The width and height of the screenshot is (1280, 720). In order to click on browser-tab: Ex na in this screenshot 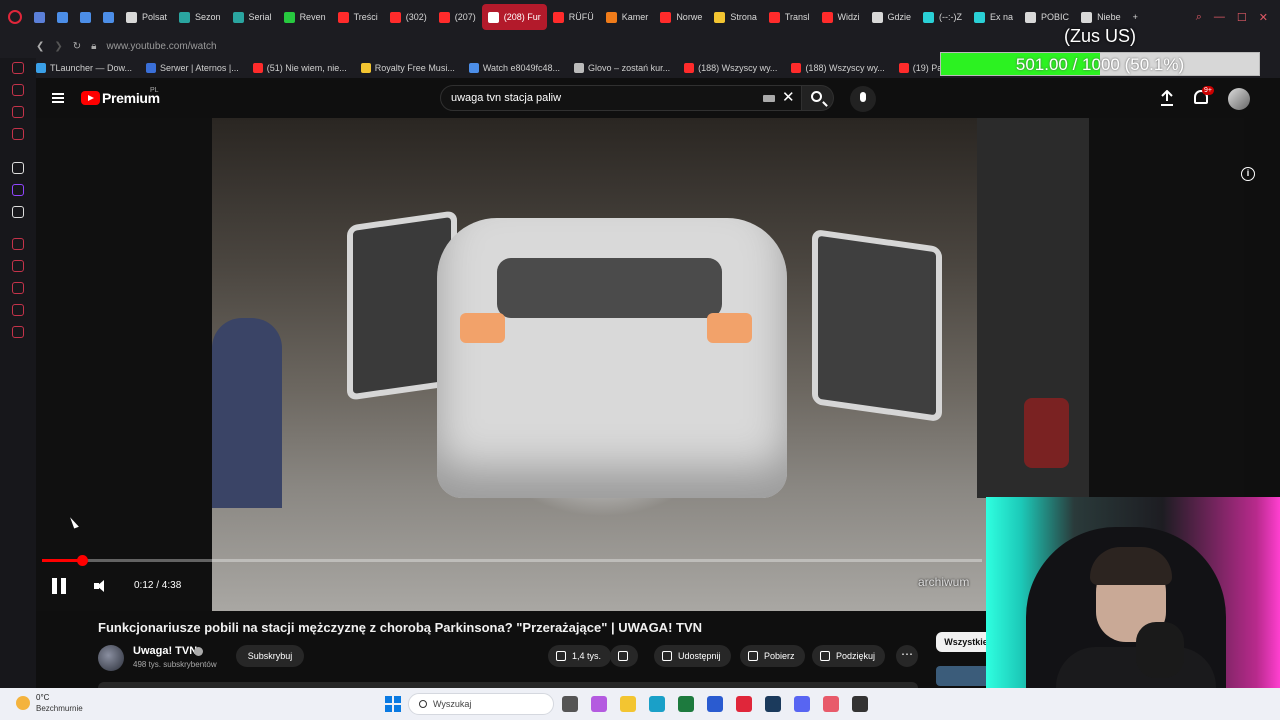, I will do `click(993, 17)`.